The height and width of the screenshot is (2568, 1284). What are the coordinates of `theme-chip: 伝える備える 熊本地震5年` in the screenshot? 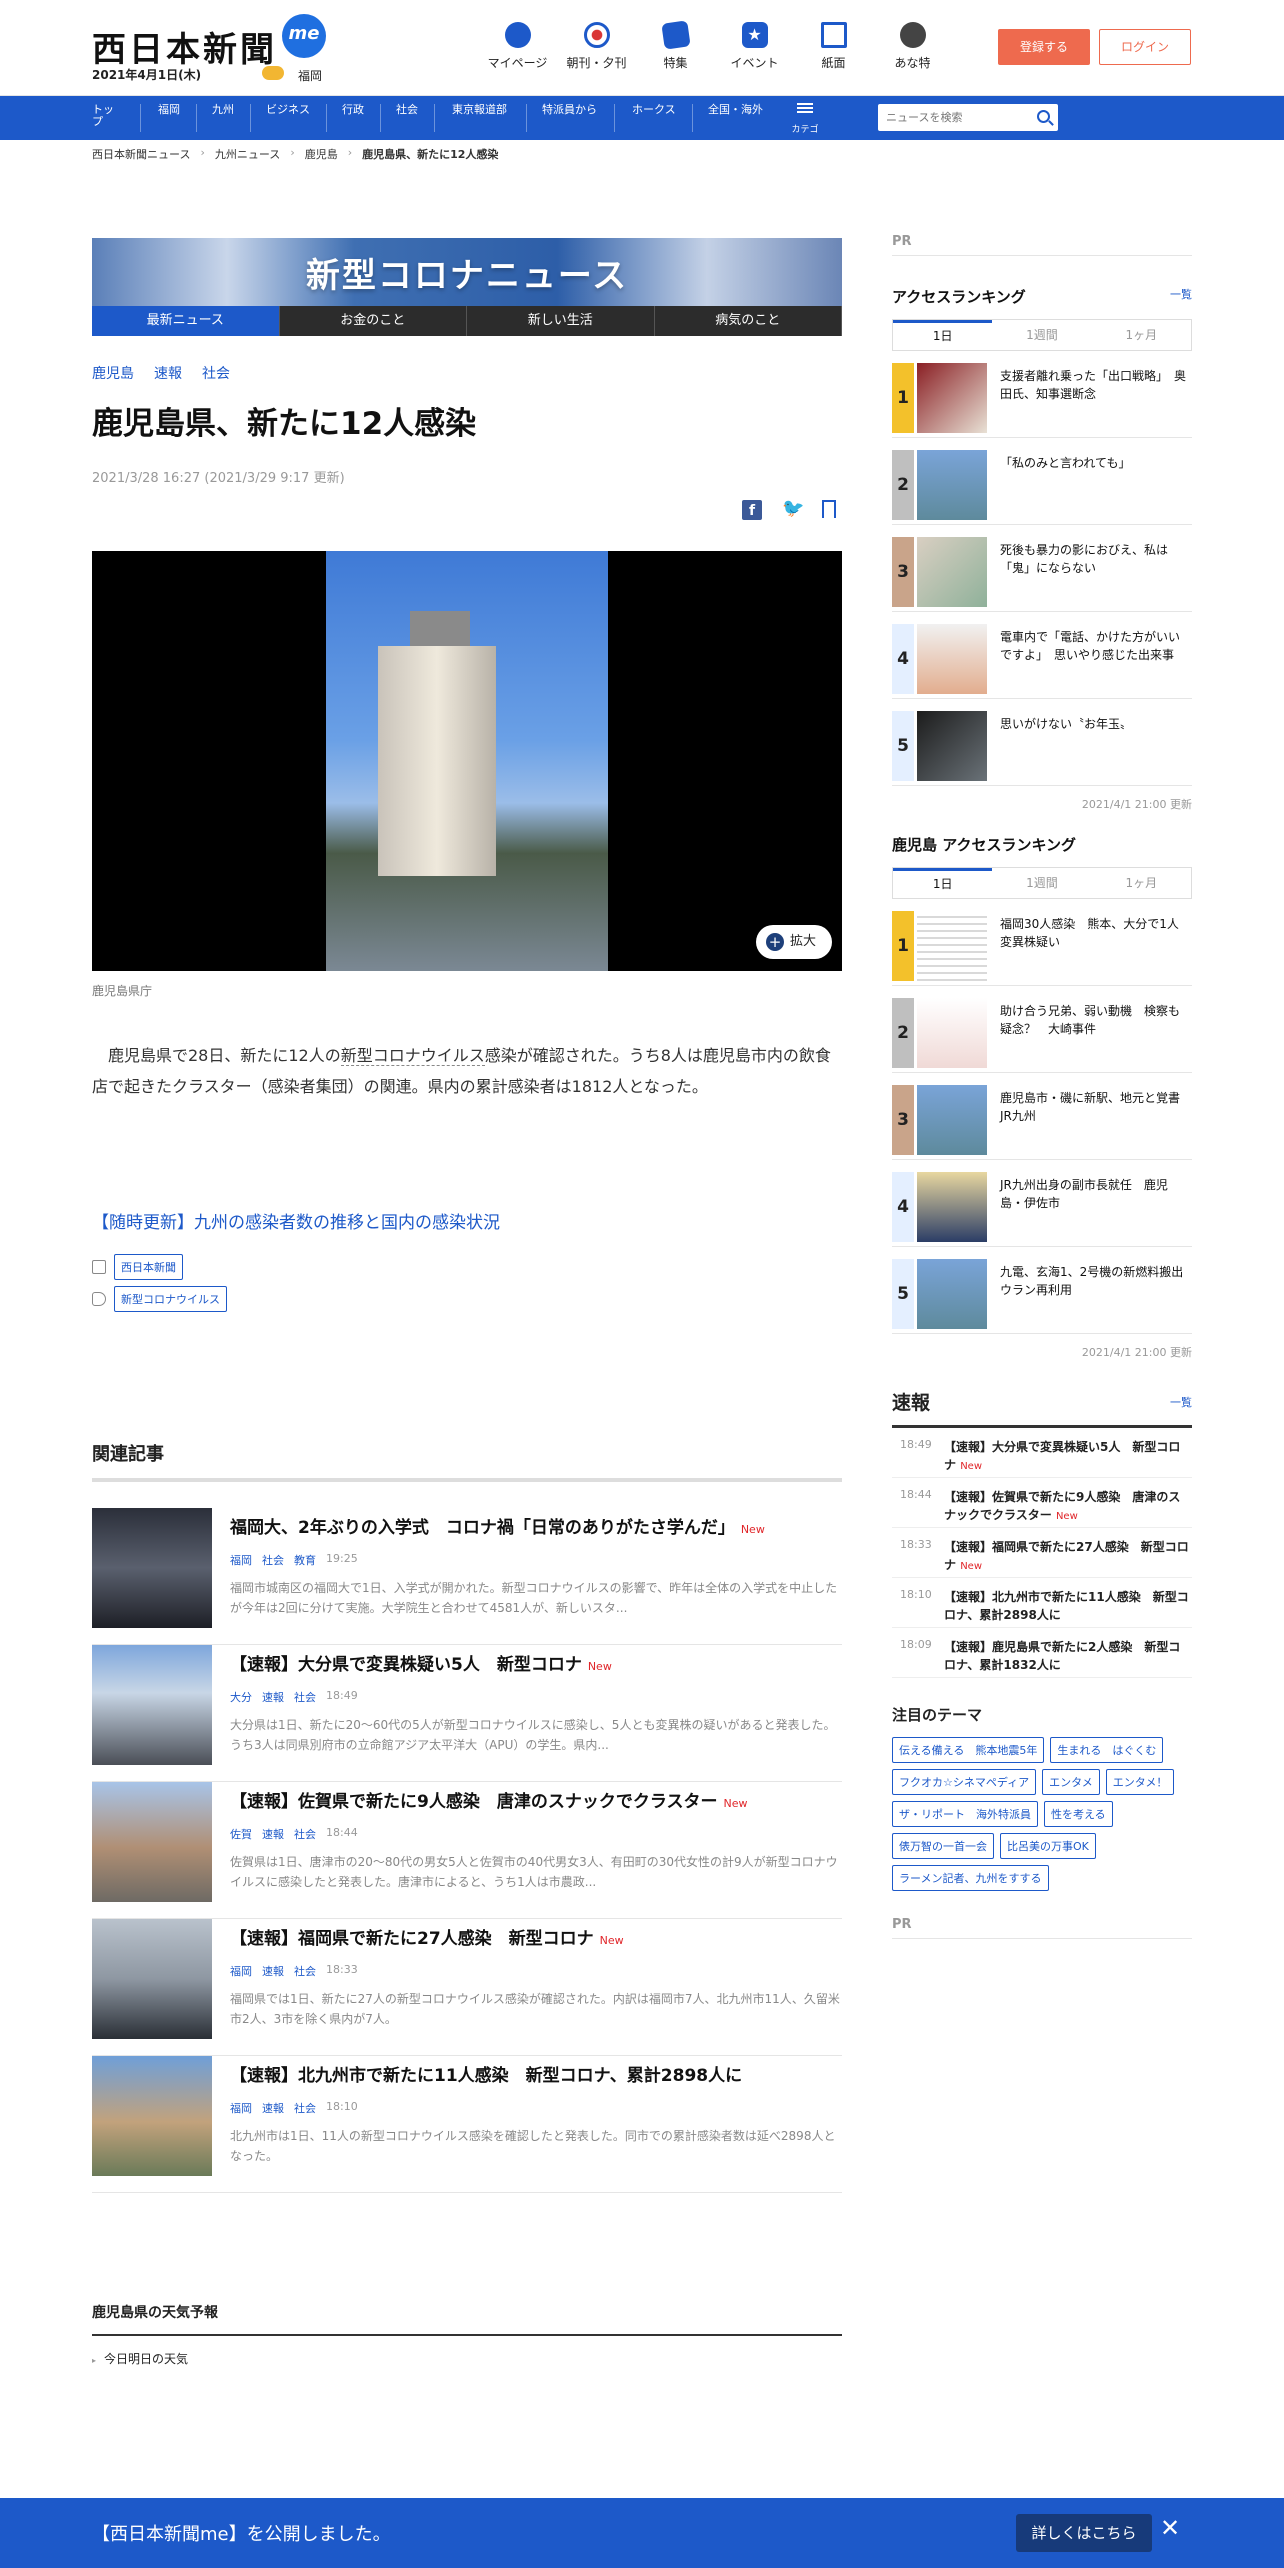 It's located at (968, 1750).